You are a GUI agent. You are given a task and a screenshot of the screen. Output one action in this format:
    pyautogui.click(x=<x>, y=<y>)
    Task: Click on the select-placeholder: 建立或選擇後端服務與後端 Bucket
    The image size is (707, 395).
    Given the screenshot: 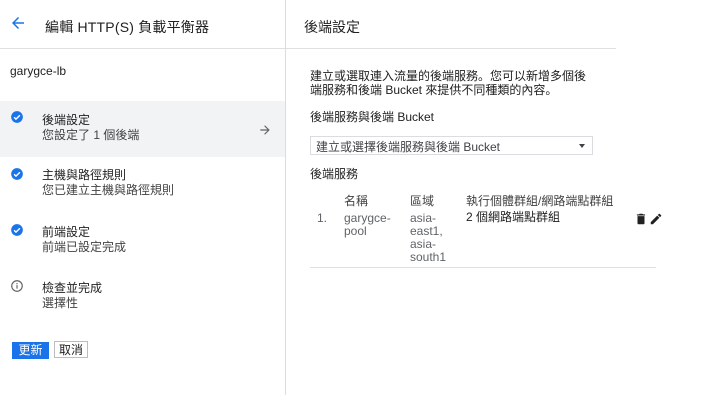 What is the action you would take?
    pyautogui.click(x=408, y=147)
    